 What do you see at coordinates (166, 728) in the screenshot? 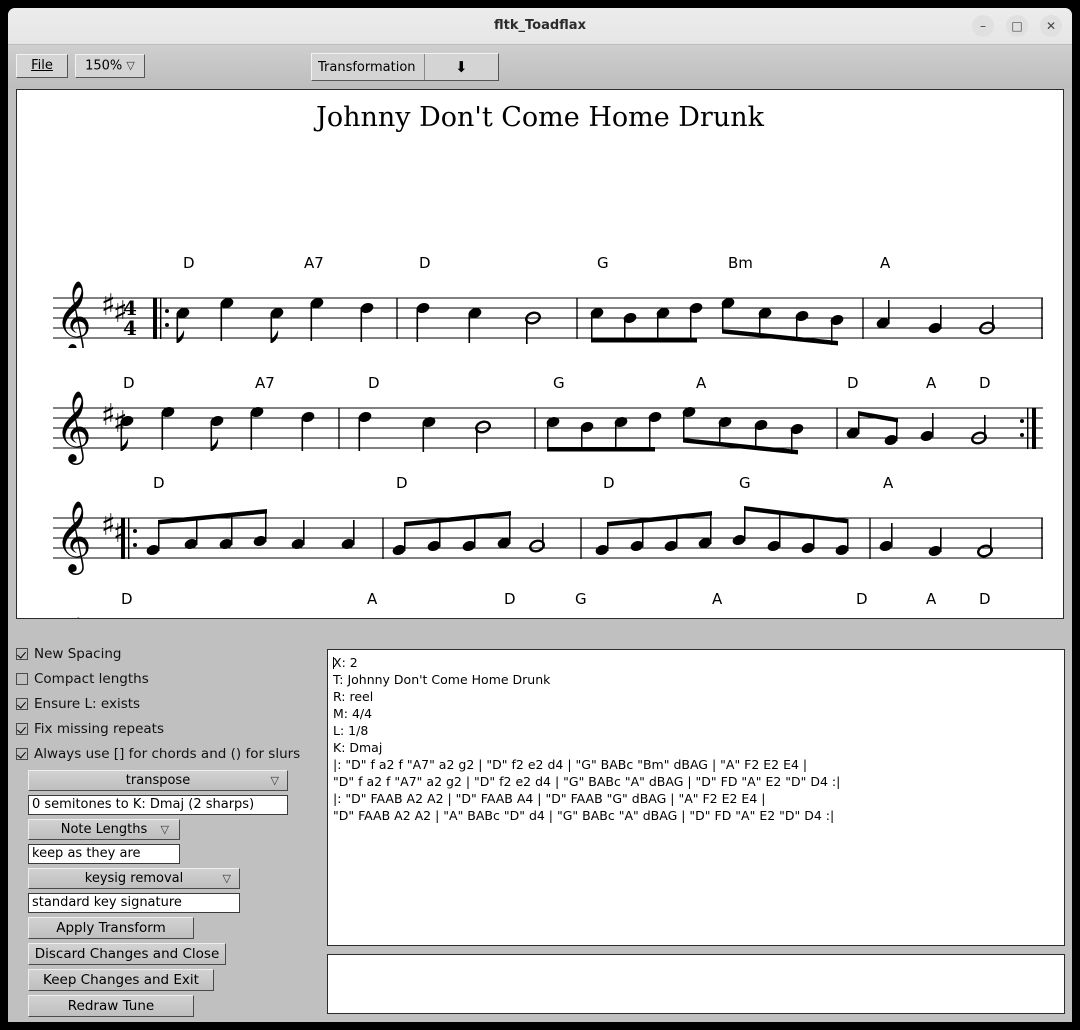
I see `checkbox-fix-missing-repeats: Fix missing repeats` at bounding box center [166, 728].